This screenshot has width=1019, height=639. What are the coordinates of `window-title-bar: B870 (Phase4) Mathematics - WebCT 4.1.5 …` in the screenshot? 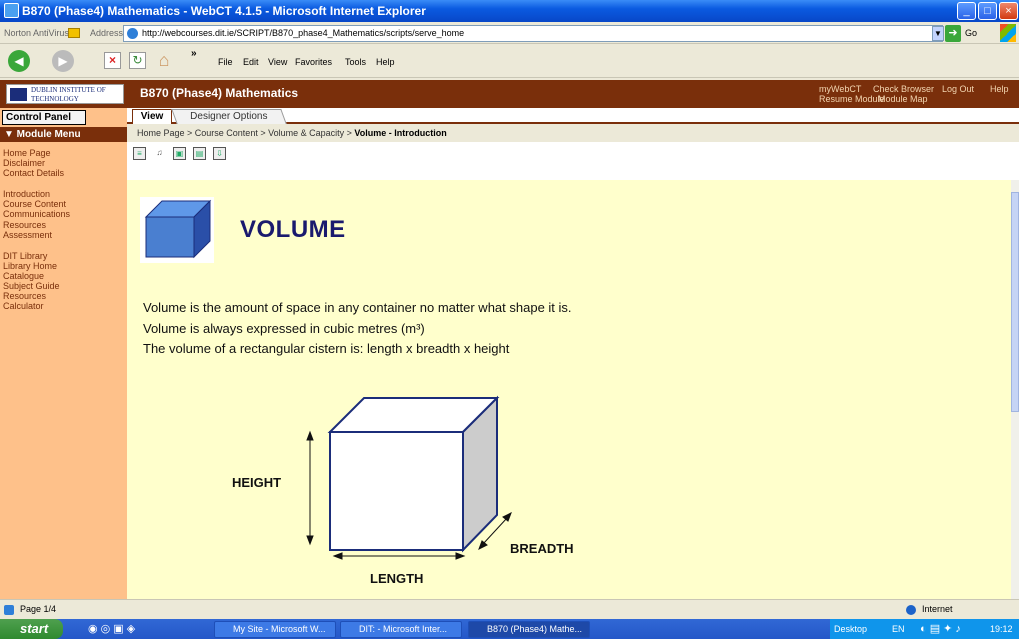 It's located at (509, 11).